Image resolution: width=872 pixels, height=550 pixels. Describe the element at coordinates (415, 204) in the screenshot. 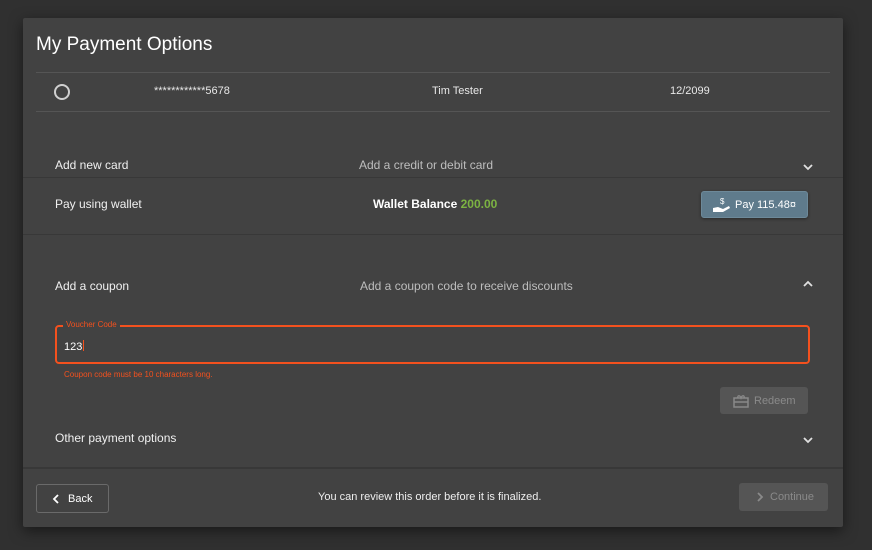

I see `wallet-balance-label: Wallet Balance` at that location.